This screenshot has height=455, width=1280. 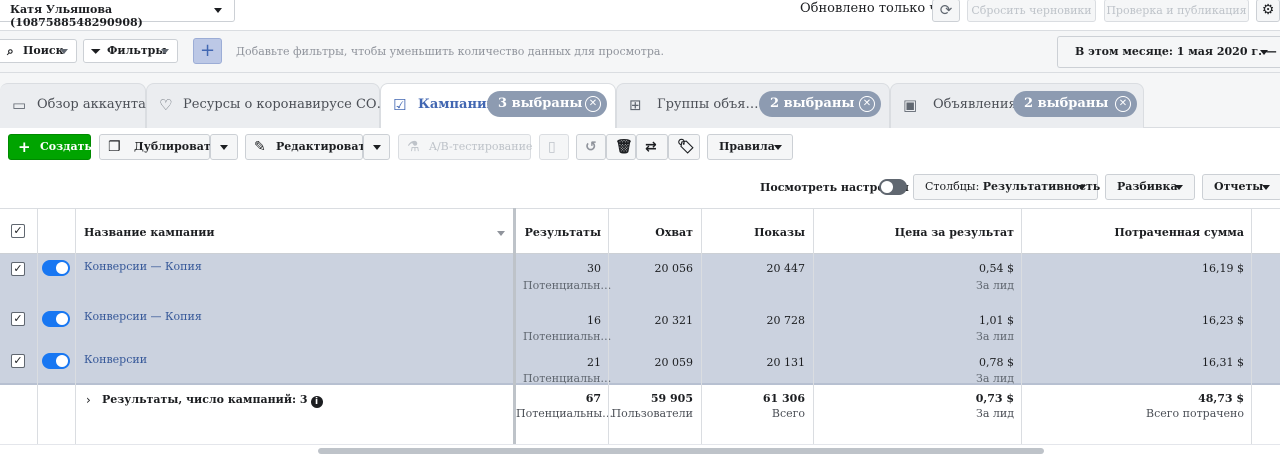 I want to click on breakdown-button: Разбивка, so click(x=1150, y=187).